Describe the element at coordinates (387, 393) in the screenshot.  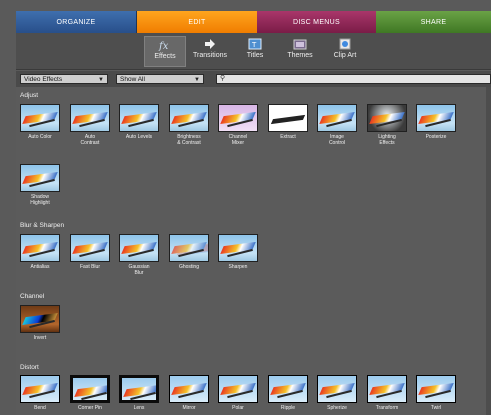
I see `effect-item: Transform` at that location.